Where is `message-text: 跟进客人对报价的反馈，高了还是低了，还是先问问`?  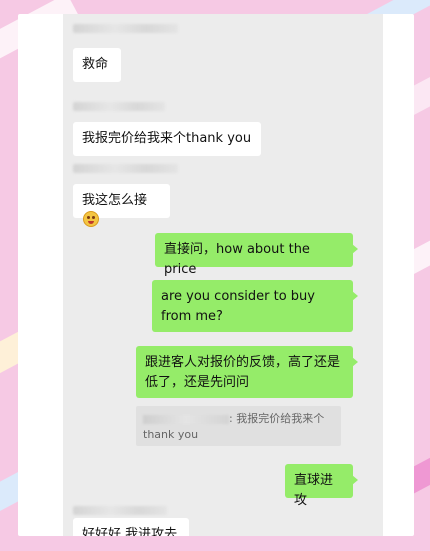 message-text: 跟进客人对报价的反馈，高了还是低了，还是先问问 is located at coordinates (243, 372).